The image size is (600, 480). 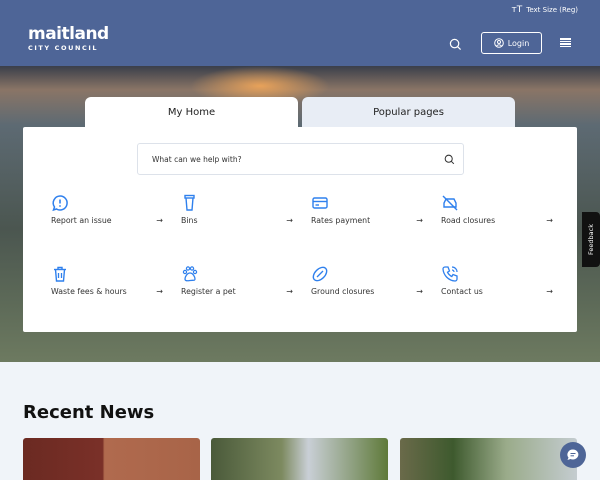 What do you see at coordinates (190, 274) in the screenshot?
I see `paw-icon` at bounding box center [190, 274].